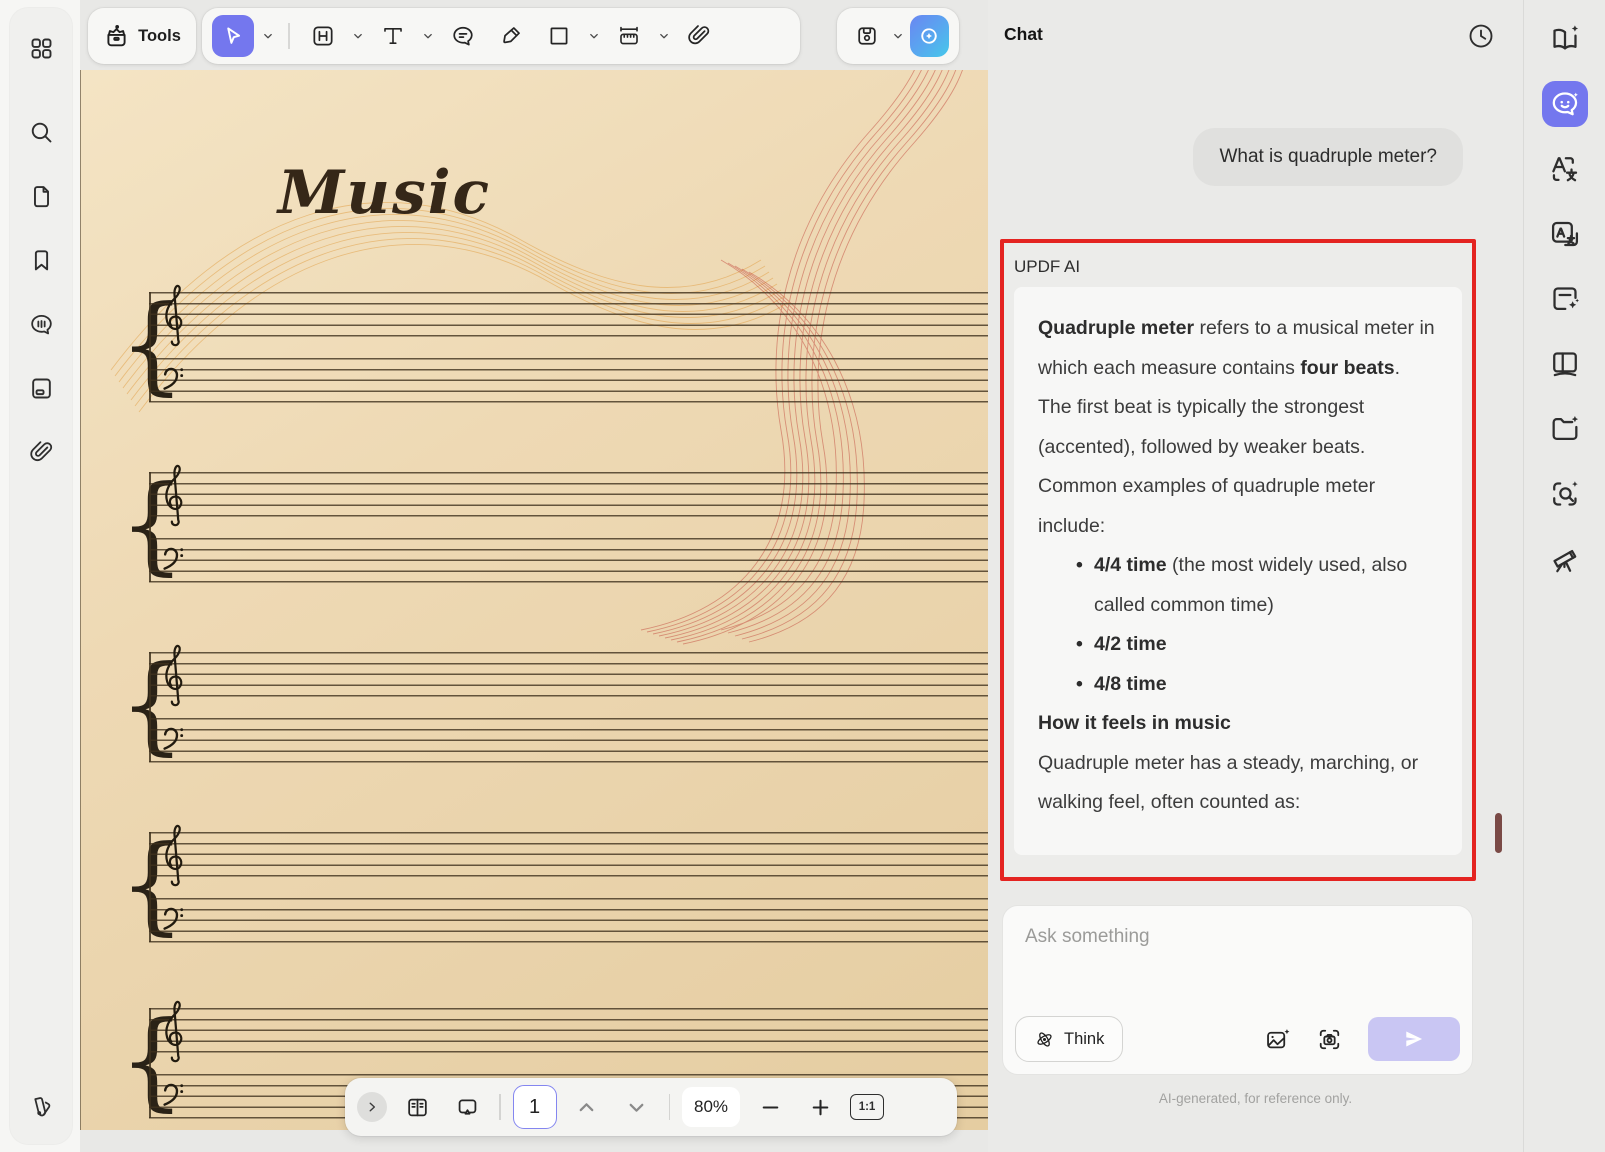 The image size is (1605, 1152). Describe the element at coordinates (358, 36) in the screenshot. I see `heading-chevron-down-icon` at that location.